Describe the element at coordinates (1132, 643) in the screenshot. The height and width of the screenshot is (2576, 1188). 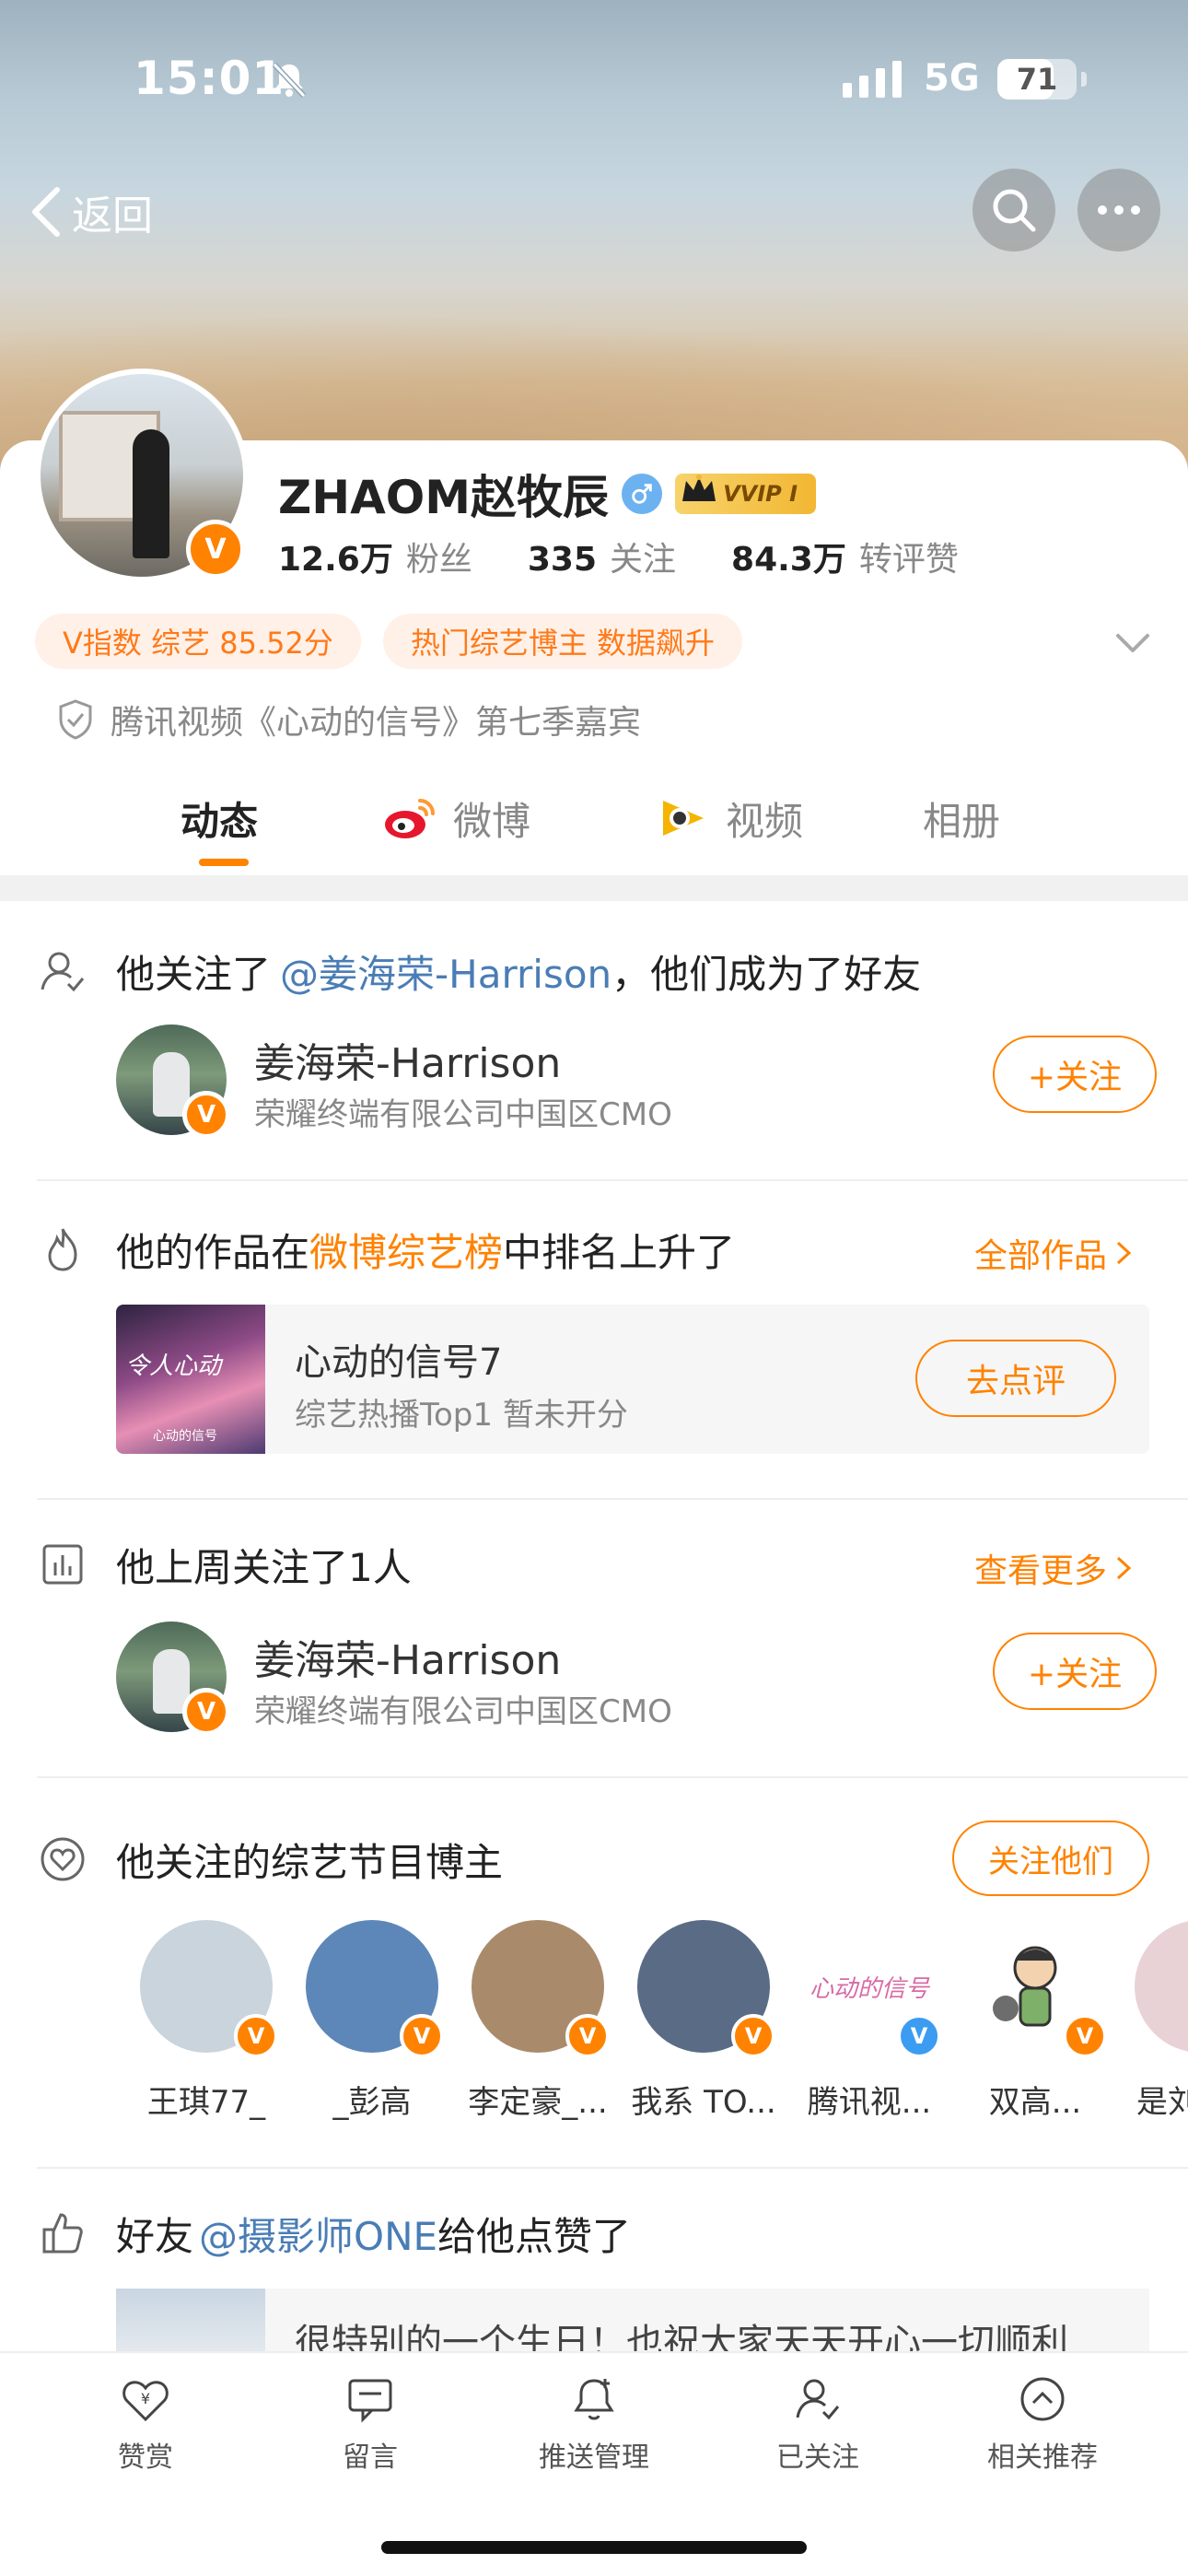
I see `chevron-down-icon` at that location.